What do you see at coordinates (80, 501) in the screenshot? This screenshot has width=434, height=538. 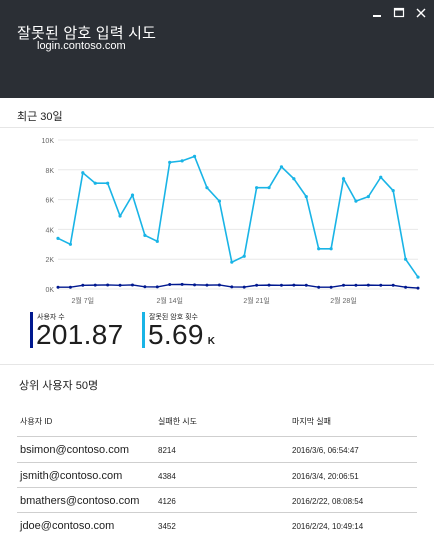 I see `cell-user-id: bmathers@contoso.com` at bounding box center [80, 501].